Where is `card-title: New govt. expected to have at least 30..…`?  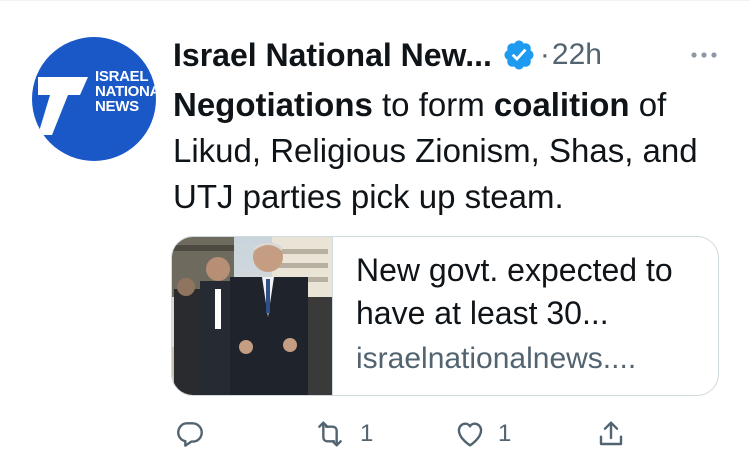
card-title: New govt. expected to have at least 30..… is located at coordinates (531, 292).